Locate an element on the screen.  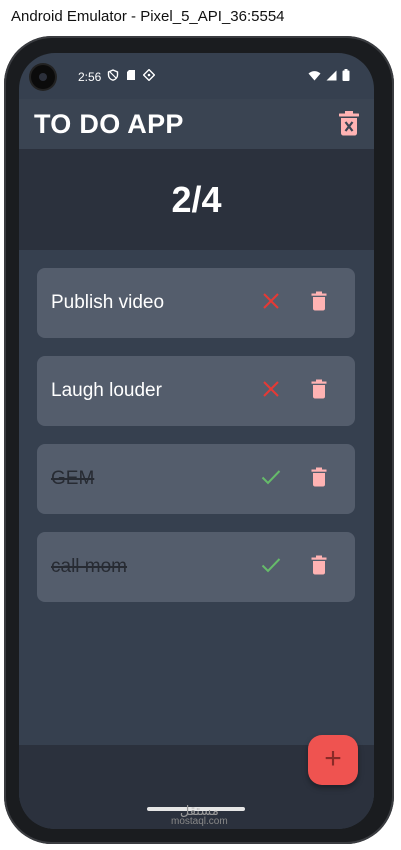
app-bar: TO DO APP is located at coordinates (196, 124).